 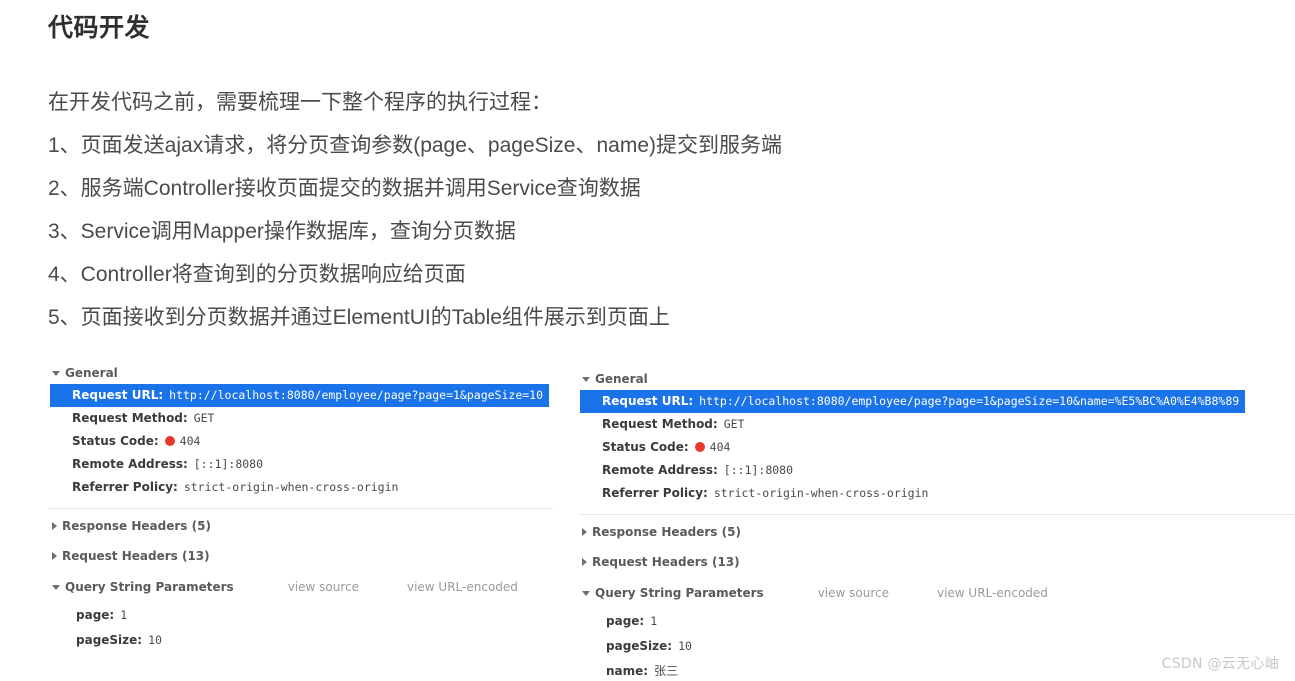 What do you see at coordinates (359, 317) in the screenshot?
I see `step-5: 5、页面接收到分页数据并通过ElementUI的Table组件展示到页面上` at bounding box center [359, 317].